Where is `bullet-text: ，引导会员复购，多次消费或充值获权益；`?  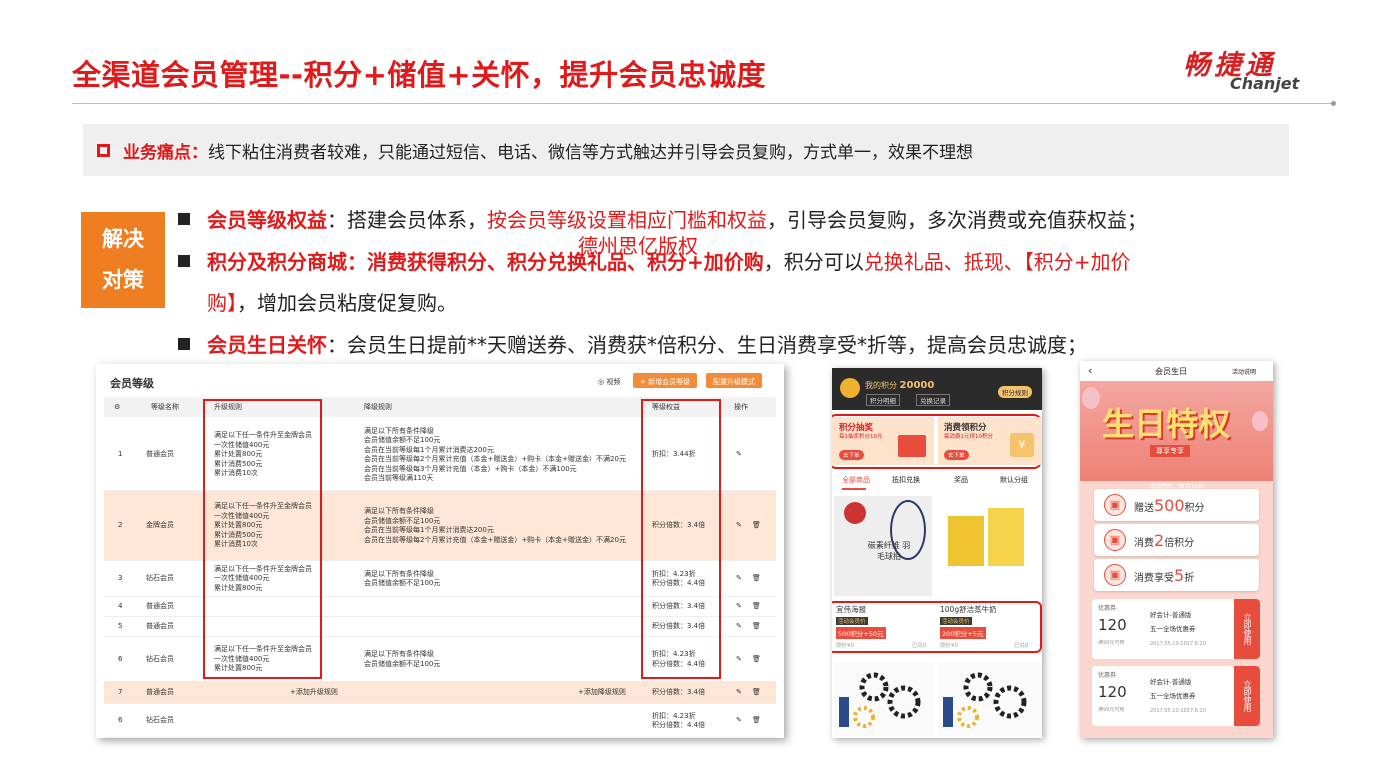 bullet-text: ，引导会员复购，多次消费或充值获权益； is located at coordinates (957, 220).